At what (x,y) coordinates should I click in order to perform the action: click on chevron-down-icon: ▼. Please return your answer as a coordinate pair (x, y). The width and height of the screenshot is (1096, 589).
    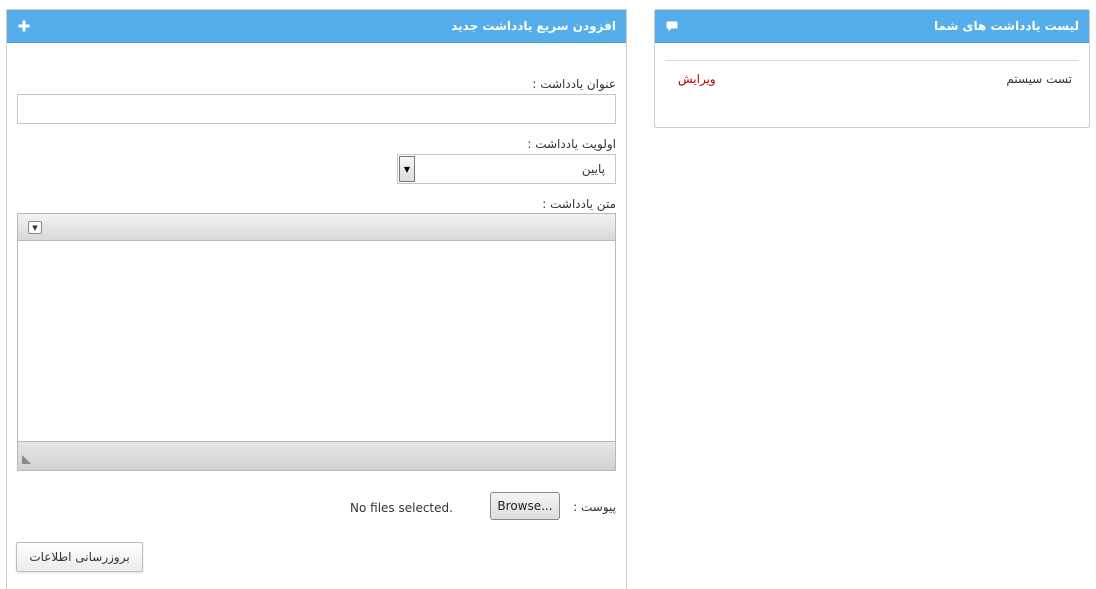
    Looking at the image, I should click on (407, 169).